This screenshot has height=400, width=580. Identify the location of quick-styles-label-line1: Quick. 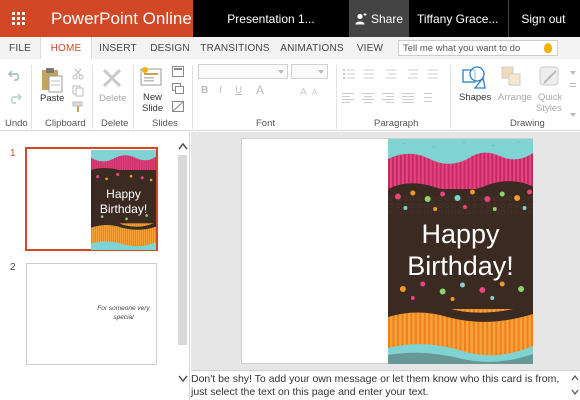
(550, 97).